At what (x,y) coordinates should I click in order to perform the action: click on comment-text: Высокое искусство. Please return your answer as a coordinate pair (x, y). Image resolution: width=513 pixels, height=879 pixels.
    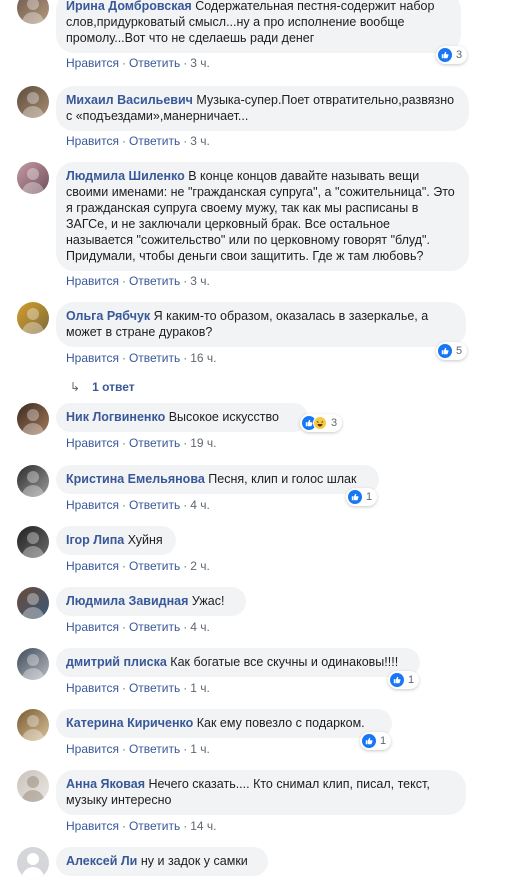
    Looking at the image, I should click on (223, 417).